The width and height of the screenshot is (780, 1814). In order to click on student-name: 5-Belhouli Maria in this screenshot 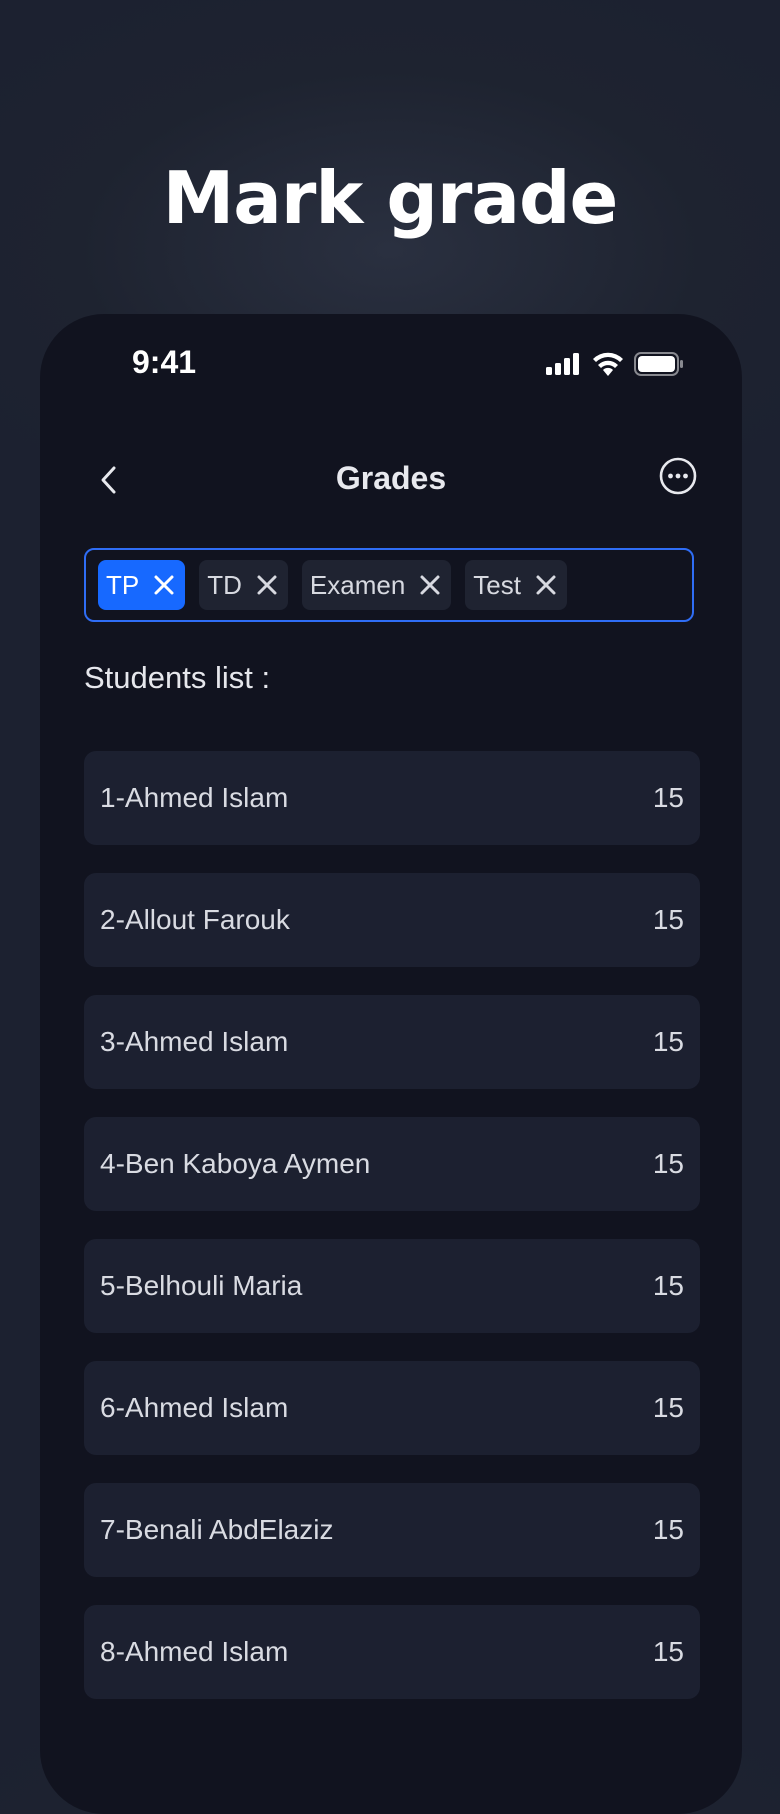, I will do `click(201, 1285)`.